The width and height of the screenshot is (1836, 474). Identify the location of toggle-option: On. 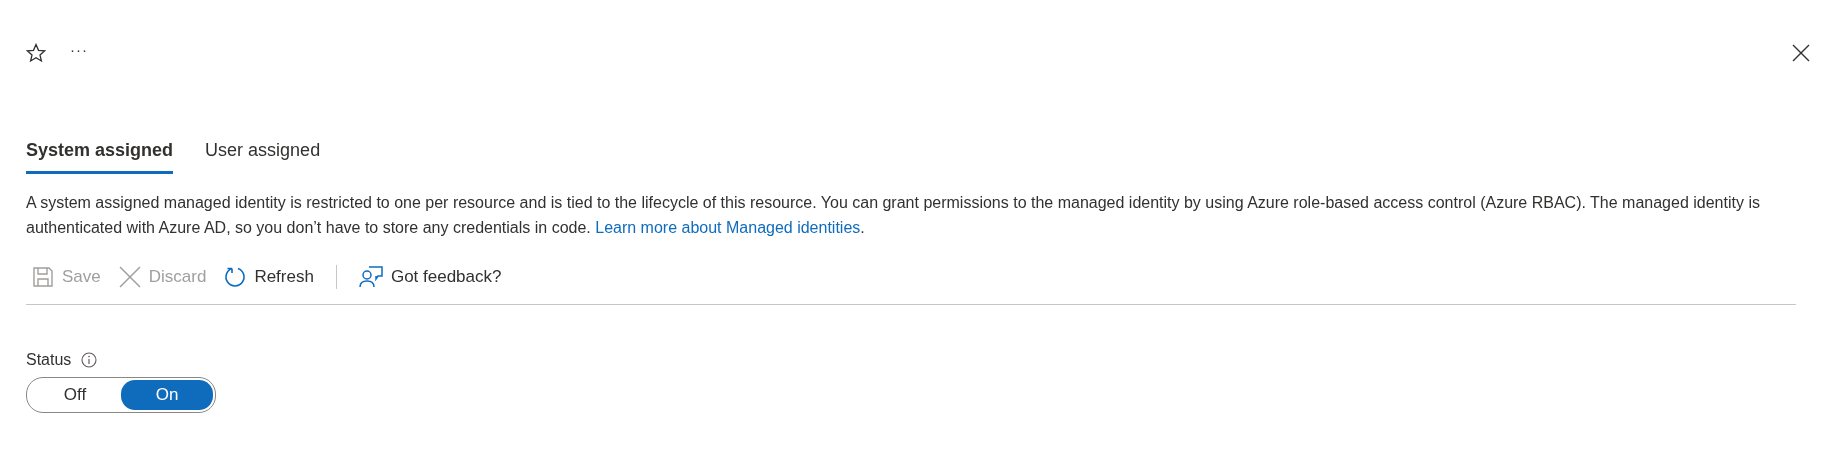
(167, 395).